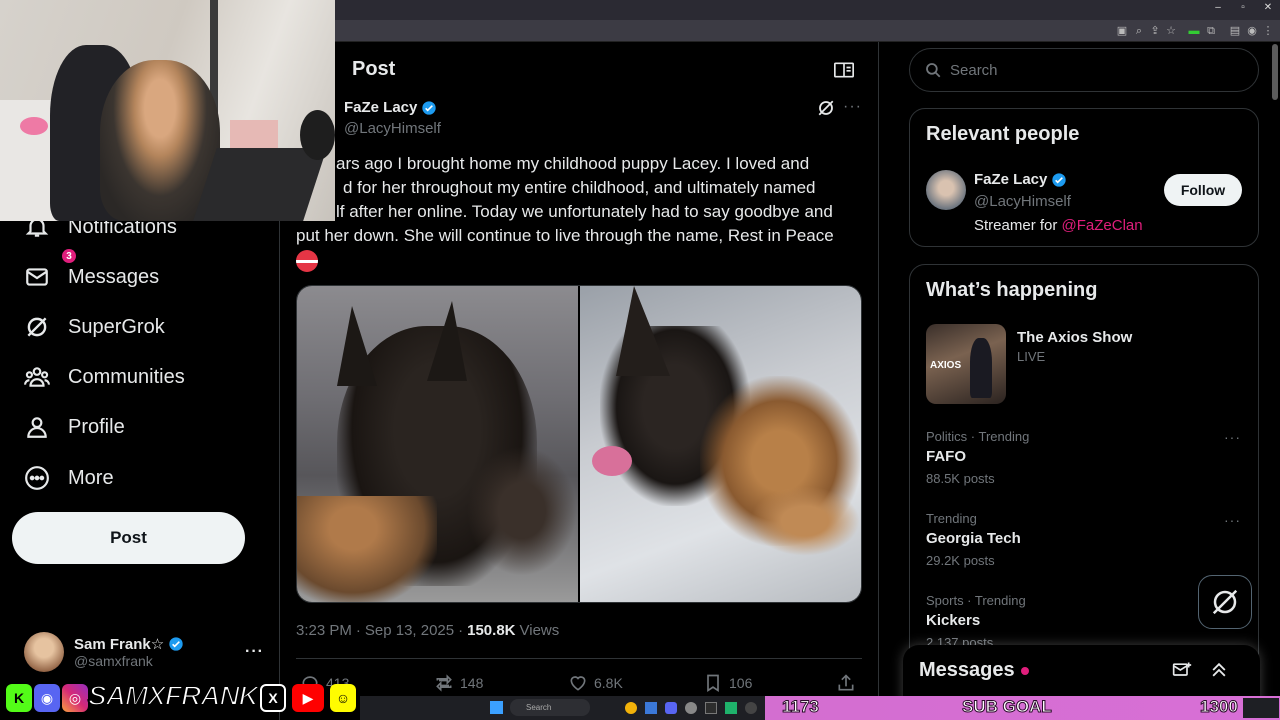 The width and height of the screenshot is (1280, 720). What do you see at coordinates (953, 620) in the screenshot?
I see `trend-name: Kickers` at bounding box center [953, 620].